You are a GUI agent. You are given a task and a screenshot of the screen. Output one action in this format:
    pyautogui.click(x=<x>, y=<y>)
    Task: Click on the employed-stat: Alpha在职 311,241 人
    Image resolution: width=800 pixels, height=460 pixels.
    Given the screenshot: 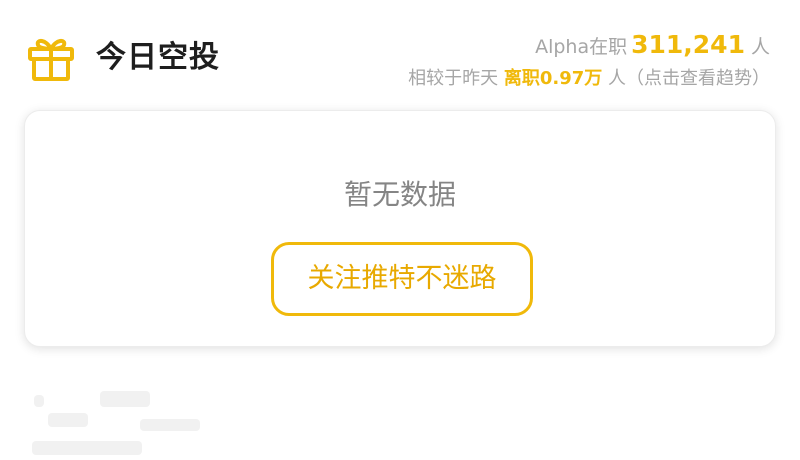 What is the action you would take?
    pyautogui.click(x=589, y=46)
    